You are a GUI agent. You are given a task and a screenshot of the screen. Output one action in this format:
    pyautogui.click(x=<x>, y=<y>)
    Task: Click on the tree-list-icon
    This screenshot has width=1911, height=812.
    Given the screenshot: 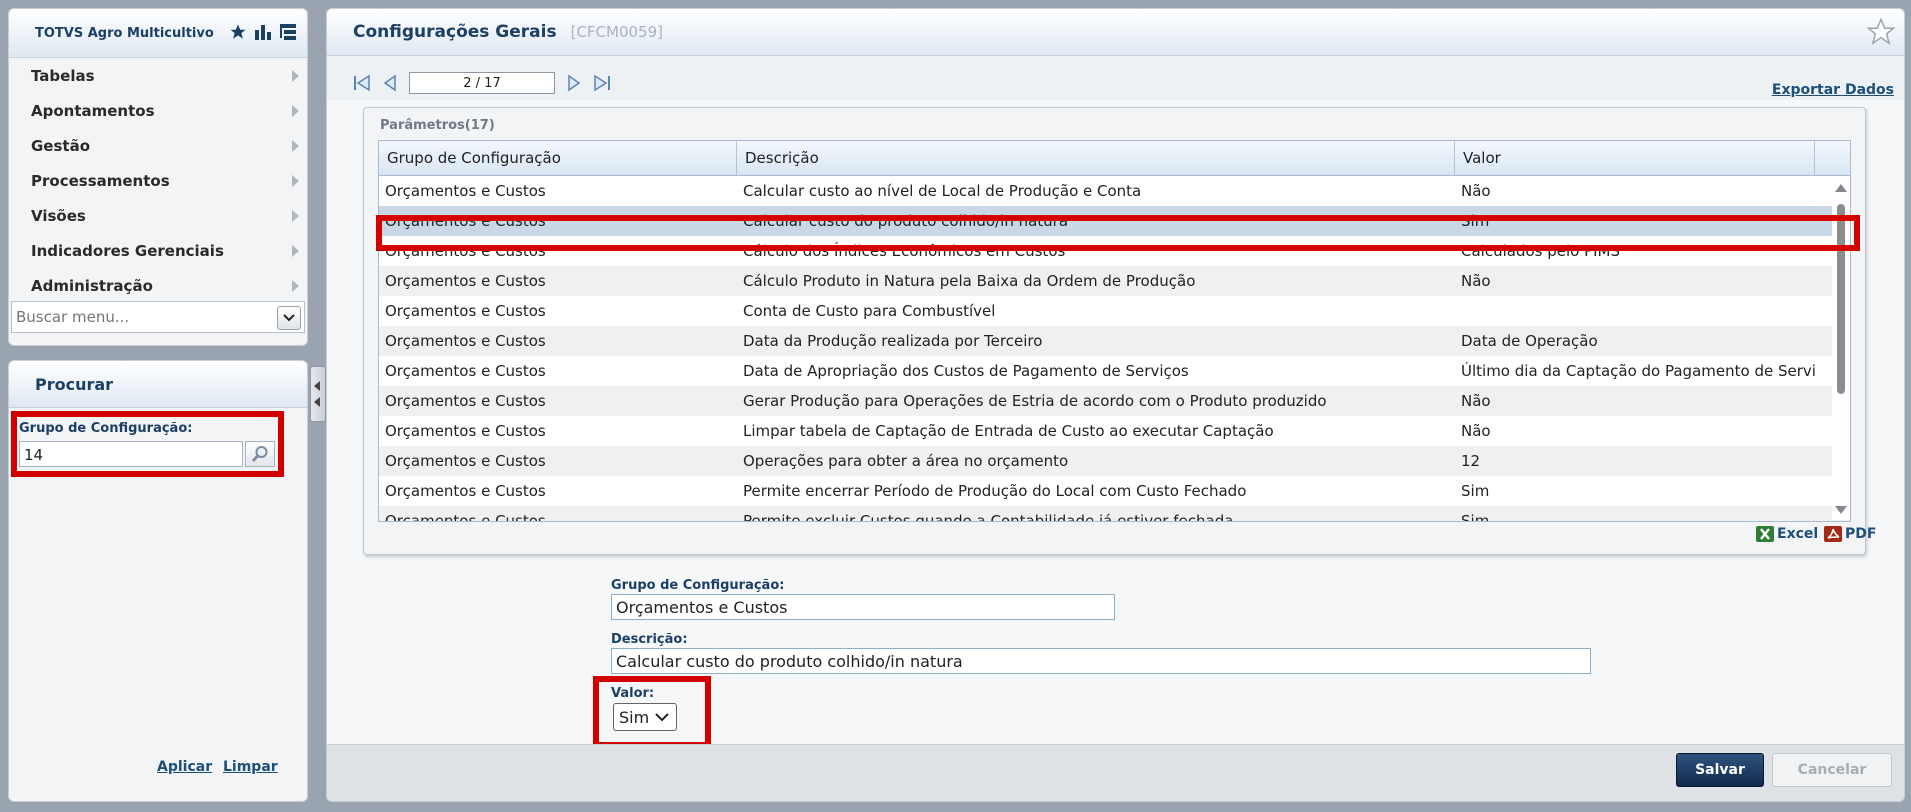 What is the action you would take?
    pyautogui.click(x=288, y=32)
    